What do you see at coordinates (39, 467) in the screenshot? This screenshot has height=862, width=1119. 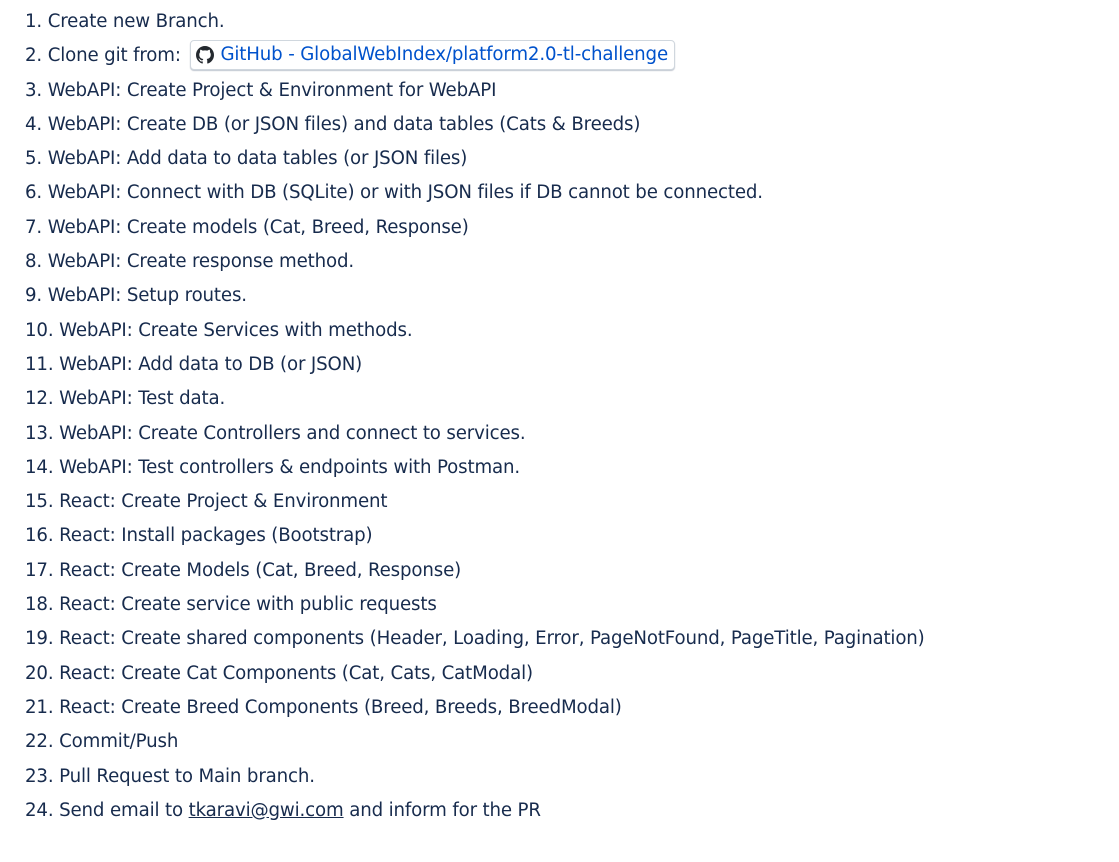 I see `step-number: 14.` at bounding box center [39, 467].